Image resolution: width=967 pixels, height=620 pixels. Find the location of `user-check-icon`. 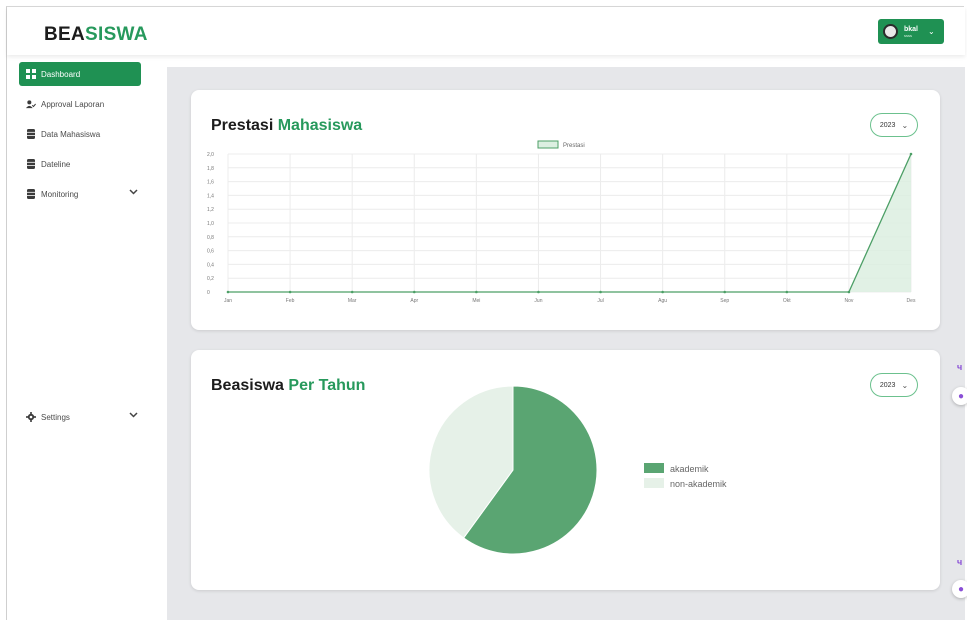

user-check-icon is located at coordinates (31, 104).